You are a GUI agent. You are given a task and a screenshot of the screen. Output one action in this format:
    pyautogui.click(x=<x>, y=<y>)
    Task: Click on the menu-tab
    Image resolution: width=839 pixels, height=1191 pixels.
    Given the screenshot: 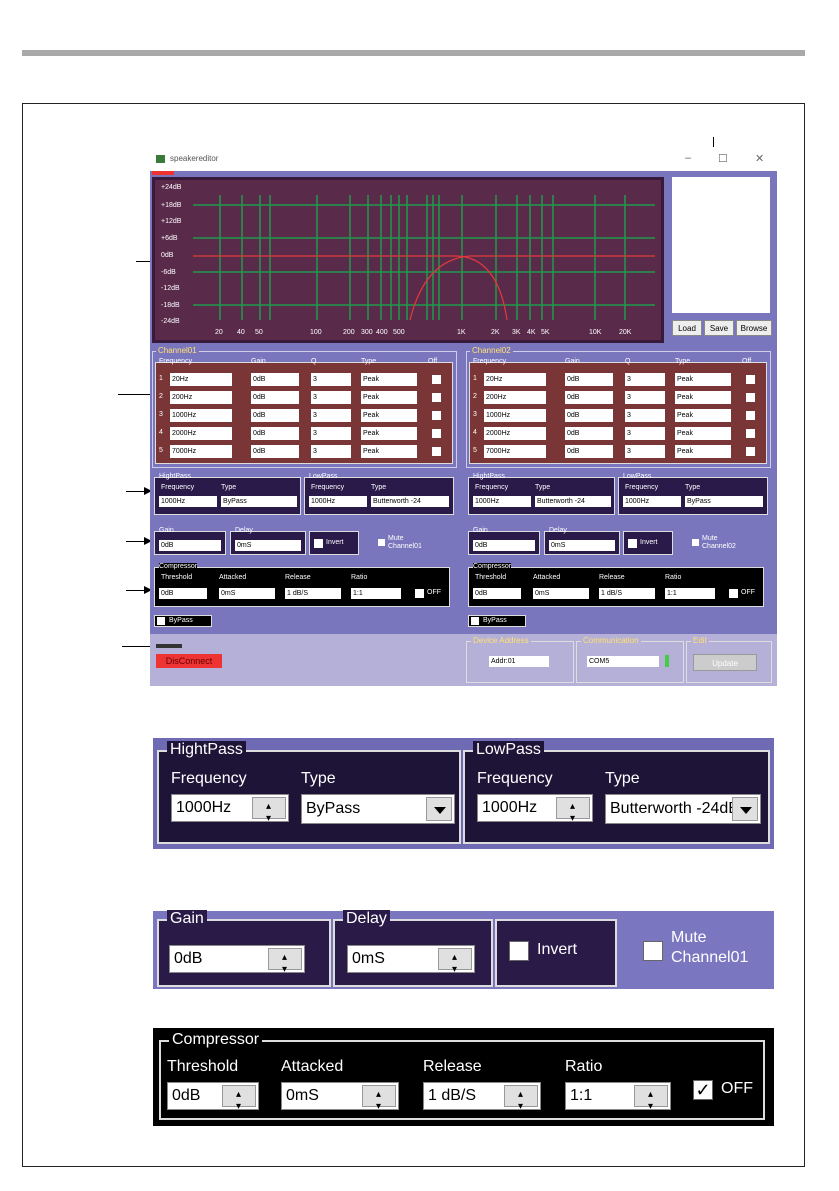 What is the action you would take?
    pyautogui.click(x=163, y=173)
    